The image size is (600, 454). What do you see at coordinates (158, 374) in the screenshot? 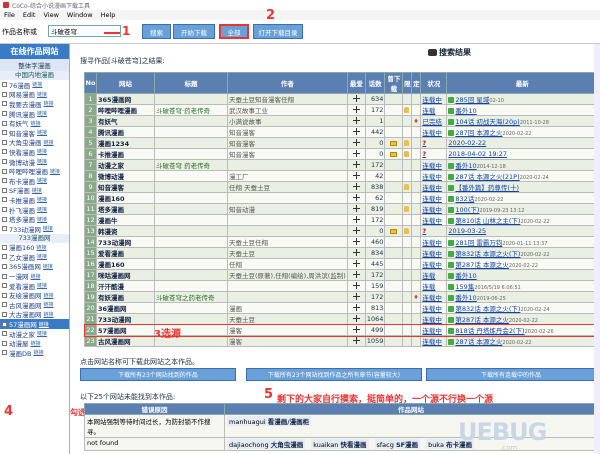
I see `download-all-sites-button: 下载所有23个网站找到的作品` at bounding box center [158, 374].